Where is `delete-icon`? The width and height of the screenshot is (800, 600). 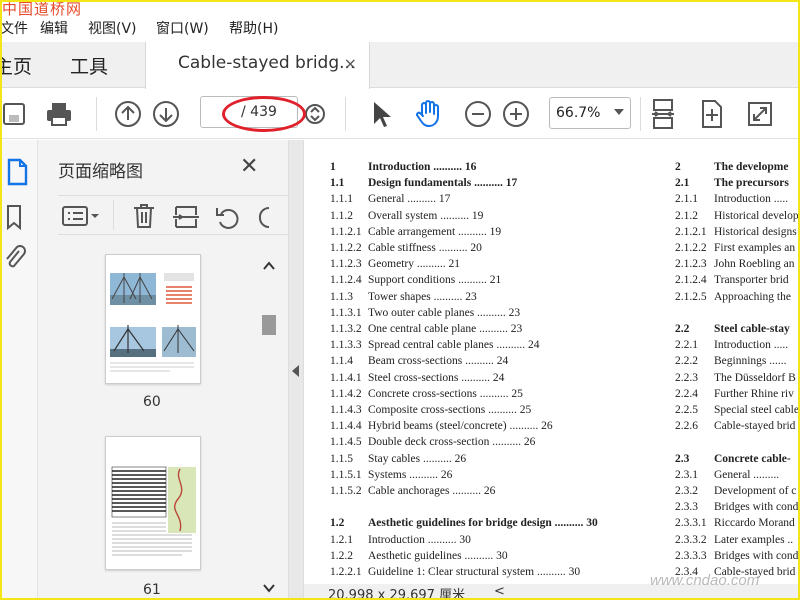 delete-icon is located at coordinates (144, 218).